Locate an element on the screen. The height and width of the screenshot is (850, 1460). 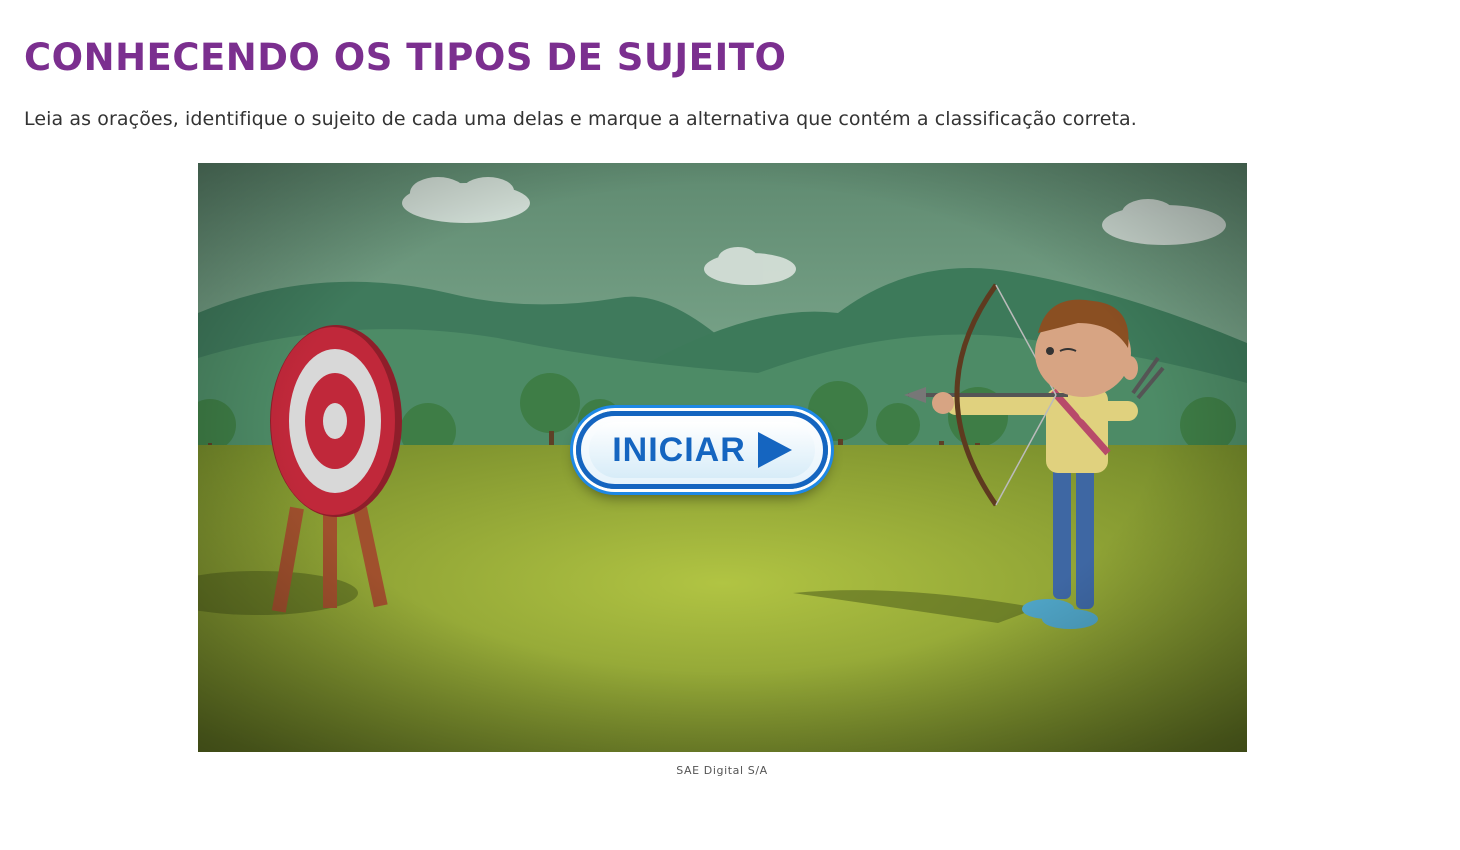
start-button: INICIAR is located at coordinates (702, 450).